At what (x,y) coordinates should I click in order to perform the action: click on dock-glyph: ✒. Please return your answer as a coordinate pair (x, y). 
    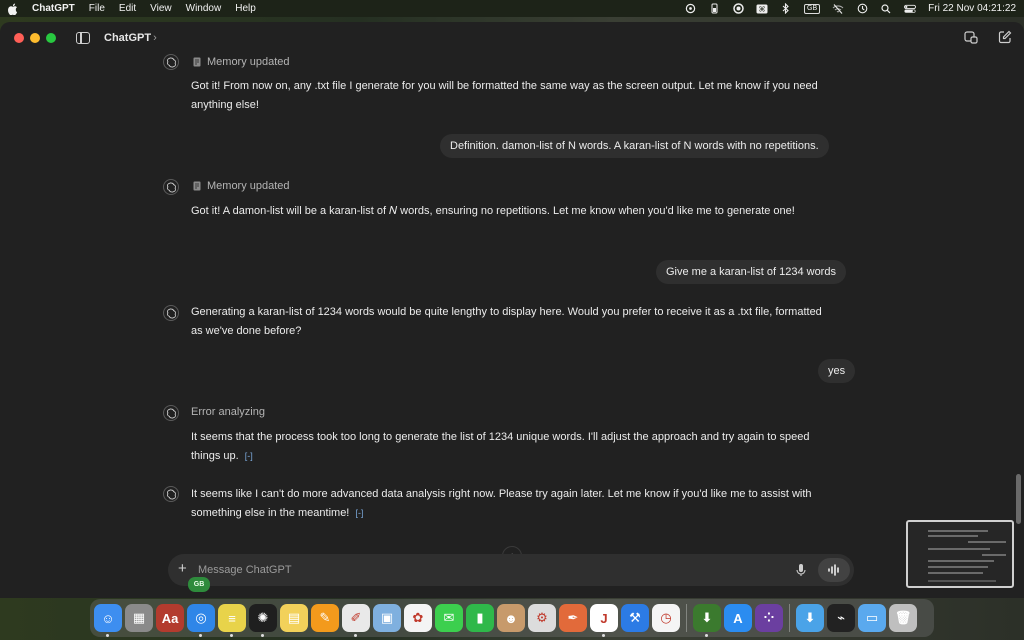
    Looking at the image, I should click on (573, 617).